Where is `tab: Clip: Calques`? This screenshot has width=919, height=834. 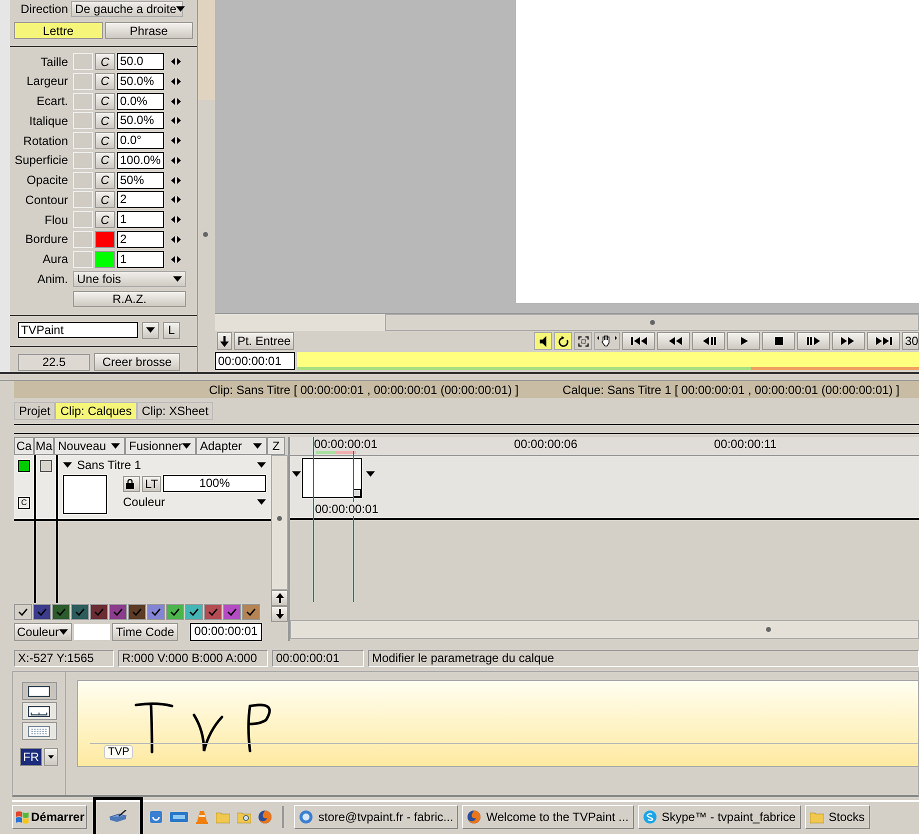
tab: Clip: Calques is located at coordinates (96, 411).